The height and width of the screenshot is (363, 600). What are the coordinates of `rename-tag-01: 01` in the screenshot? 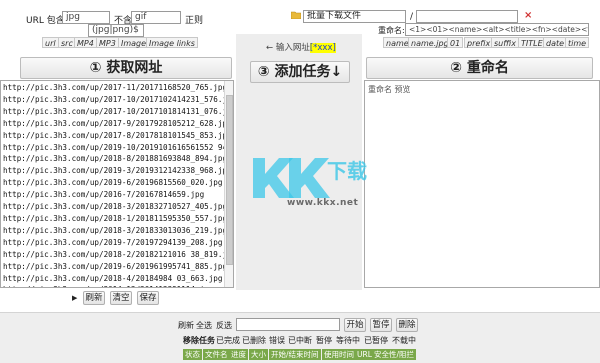 It's located at (455, 42).